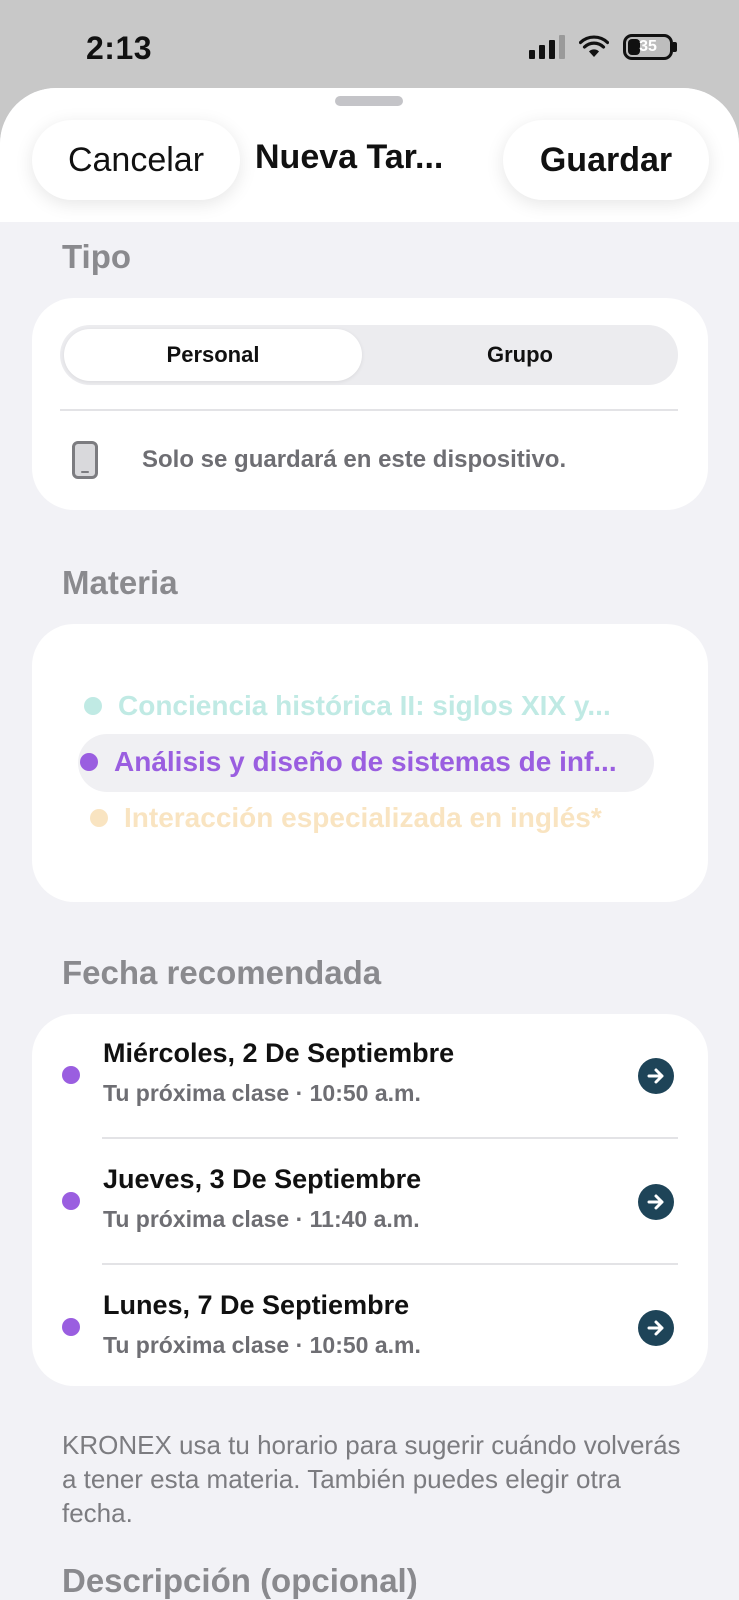  What do you see at coordinates (363, 817) in the screenshot?
I see `picker-item-label: Interacción especializada en inglés*` at bounding box center [363, 817].